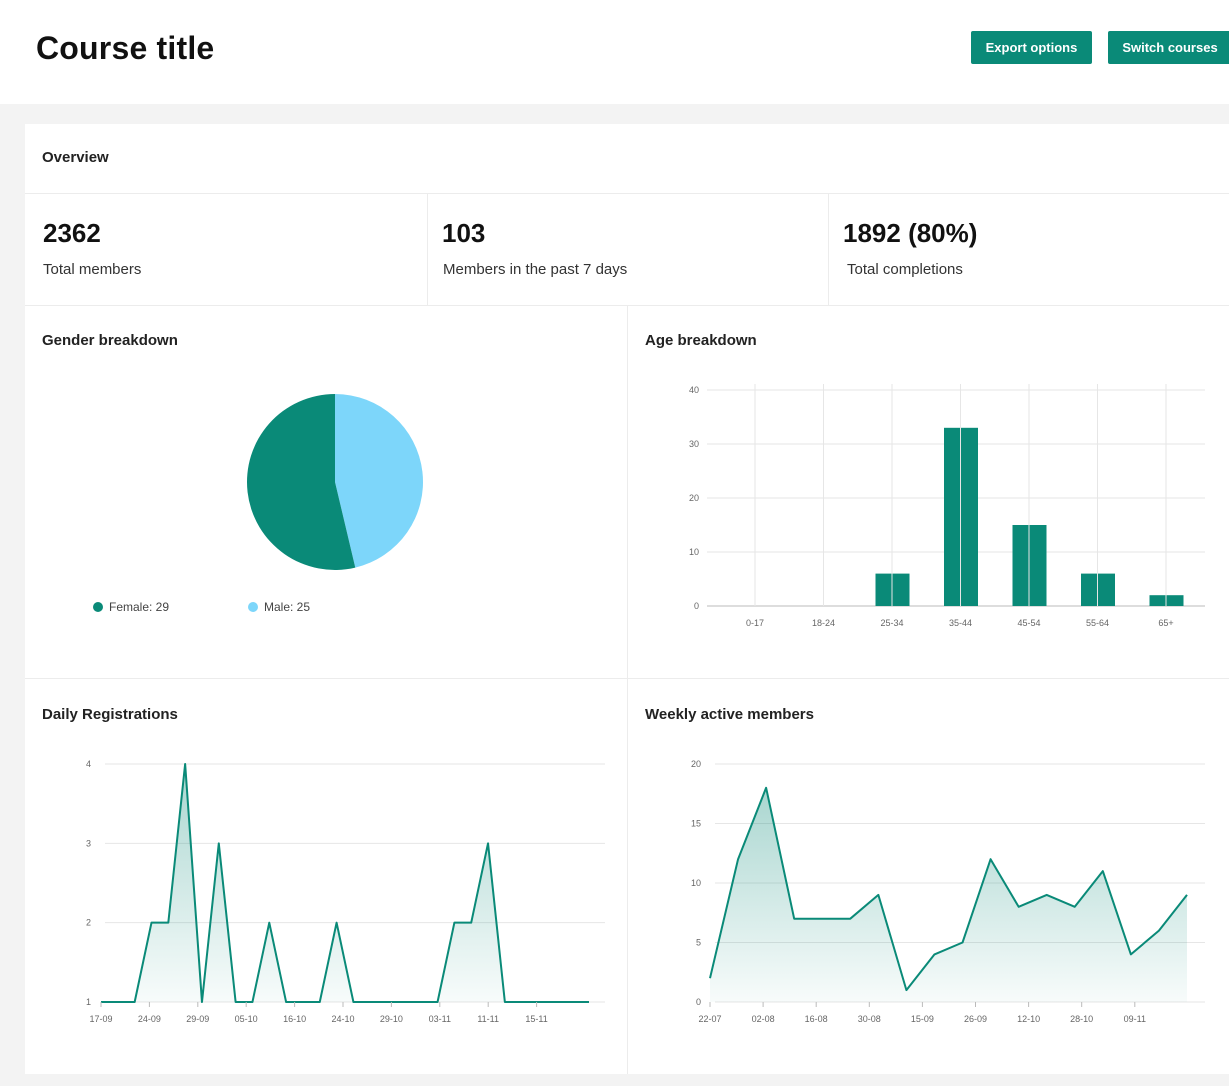  What do you see at coordinates (335, 482) in the screenshot?
I see `gender-pie-chart` at bounding box center [335, 482].